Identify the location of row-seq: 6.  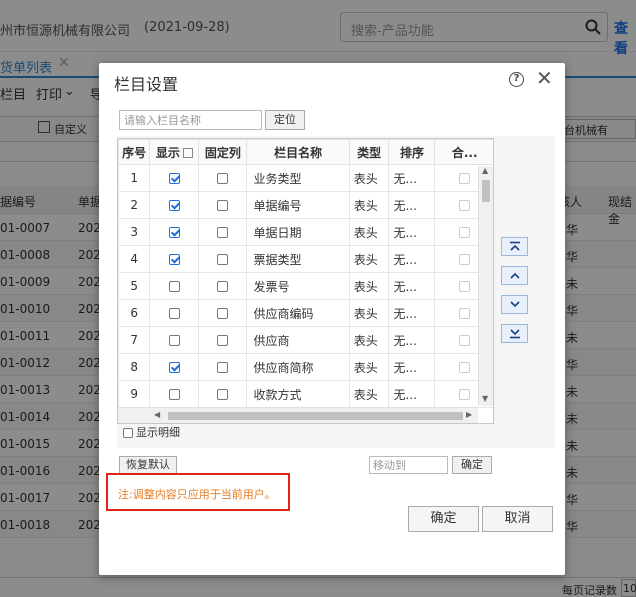
(134, 313).